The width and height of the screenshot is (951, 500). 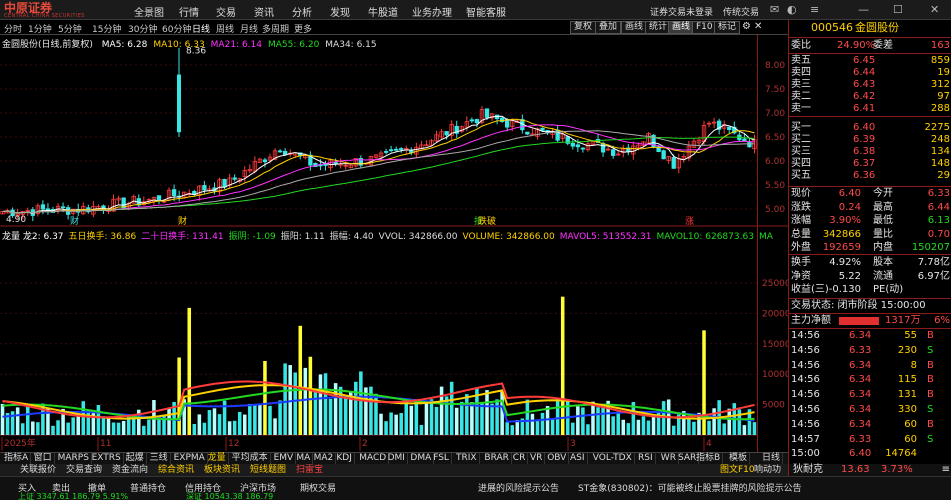 What do you see at coordinates (268, 470) in the screenshot?
I see `sub-tab: 短线题图` at bounding box center [268, 470].